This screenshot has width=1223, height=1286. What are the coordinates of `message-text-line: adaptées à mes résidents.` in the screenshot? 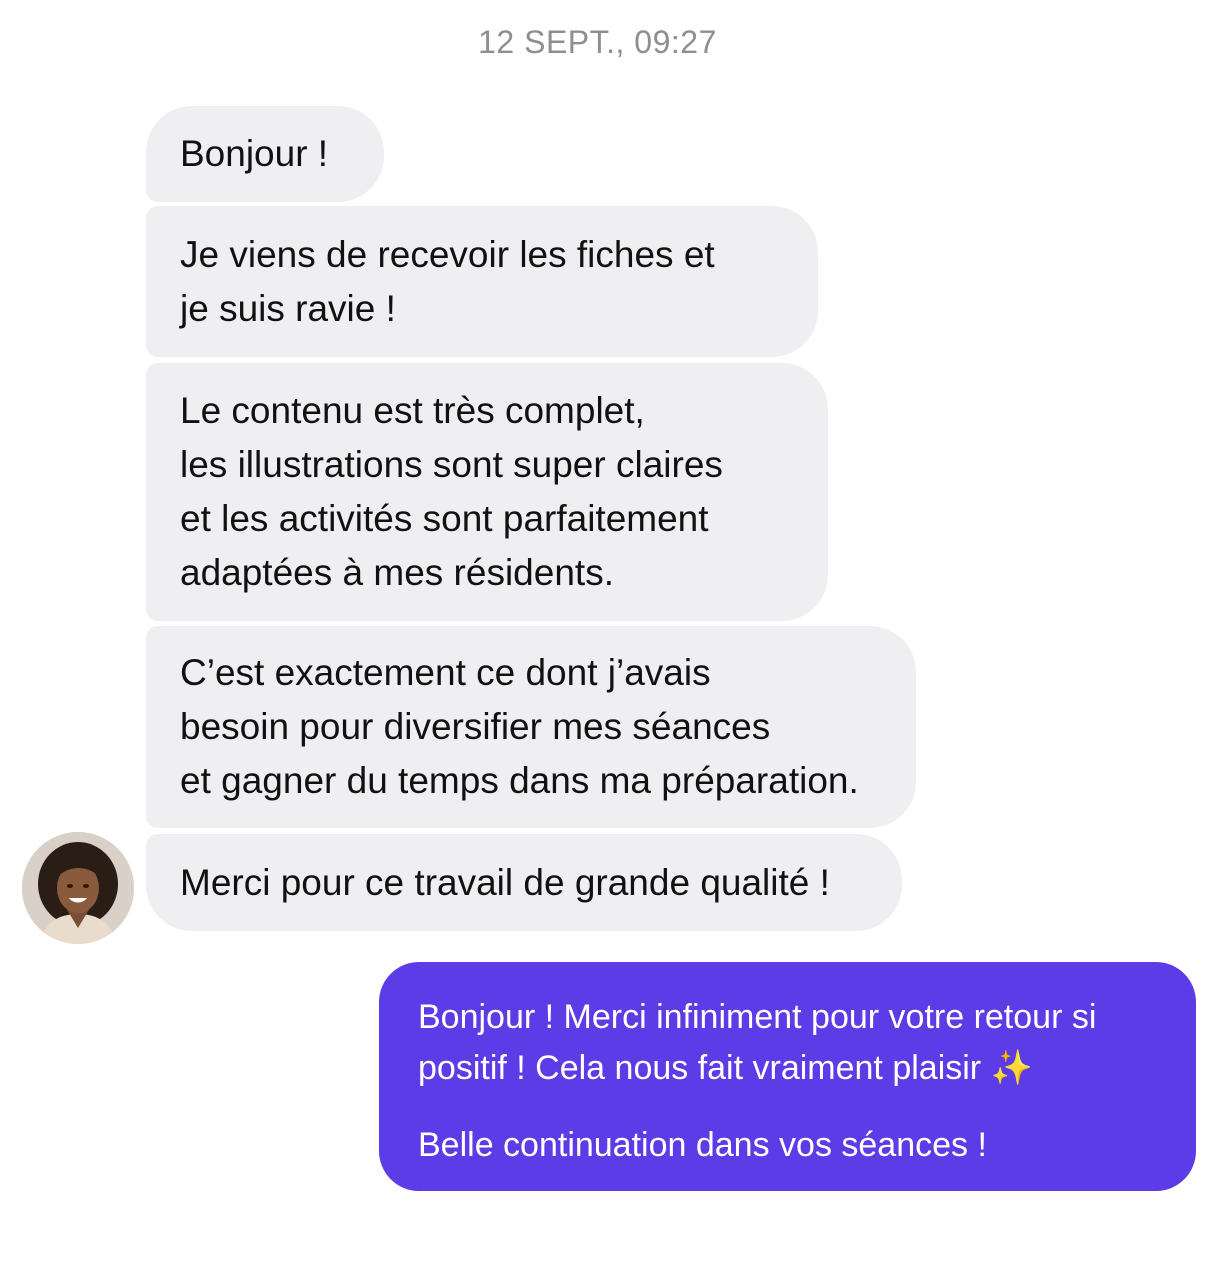 It's located at (397, 572).